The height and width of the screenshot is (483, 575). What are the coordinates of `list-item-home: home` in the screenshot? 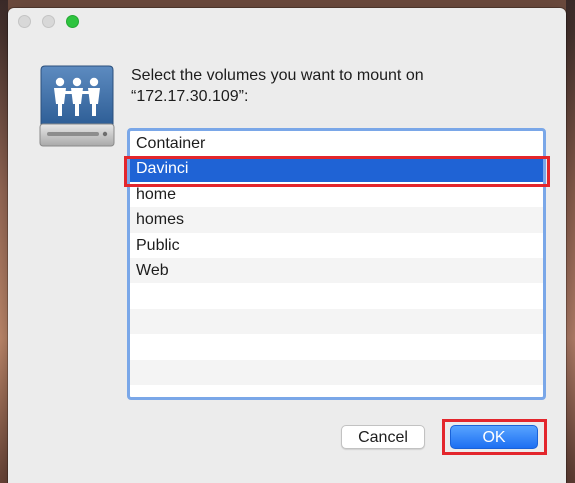 It's located at (336, 194).